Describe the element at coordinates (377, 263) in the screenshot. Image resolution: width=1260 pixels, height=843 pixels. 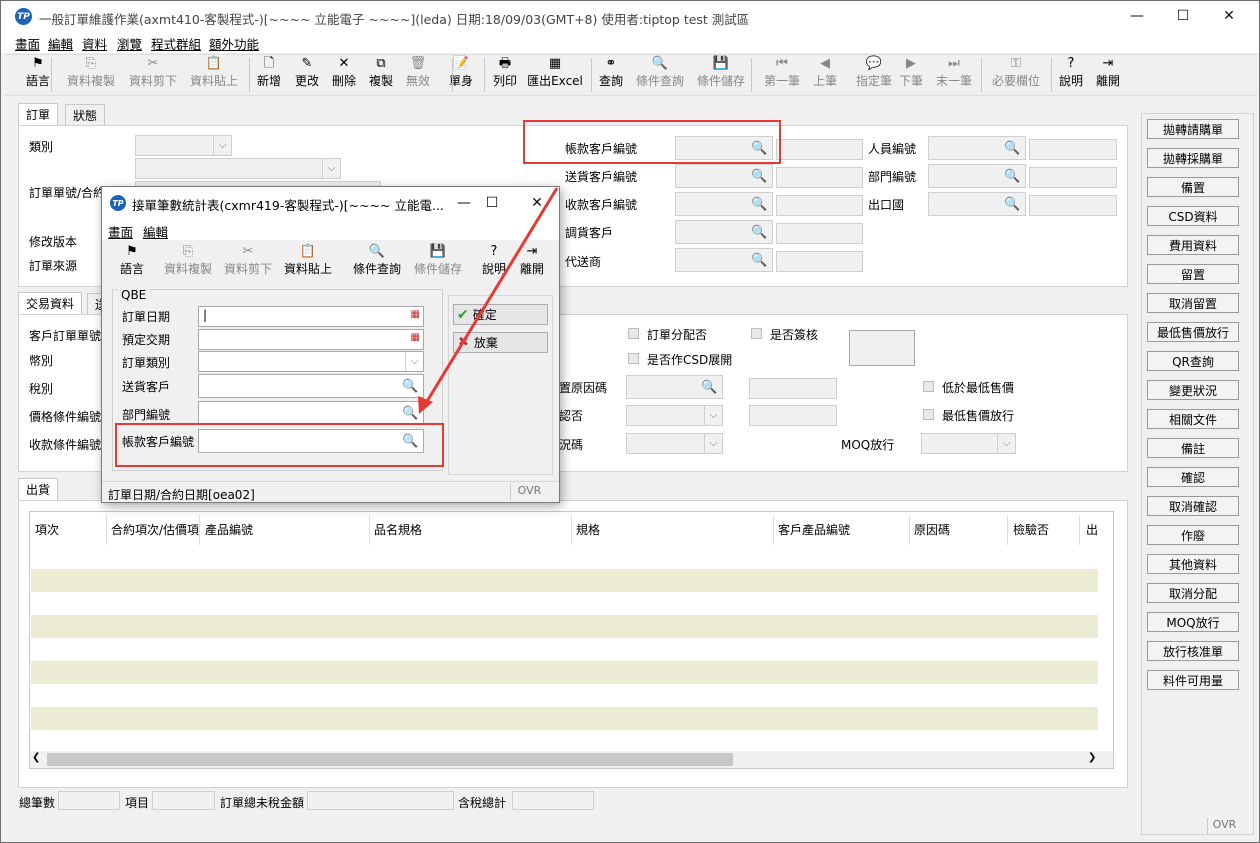
I see `dialog-toolbar-query-button: 🔍 條件查詢` at that location.